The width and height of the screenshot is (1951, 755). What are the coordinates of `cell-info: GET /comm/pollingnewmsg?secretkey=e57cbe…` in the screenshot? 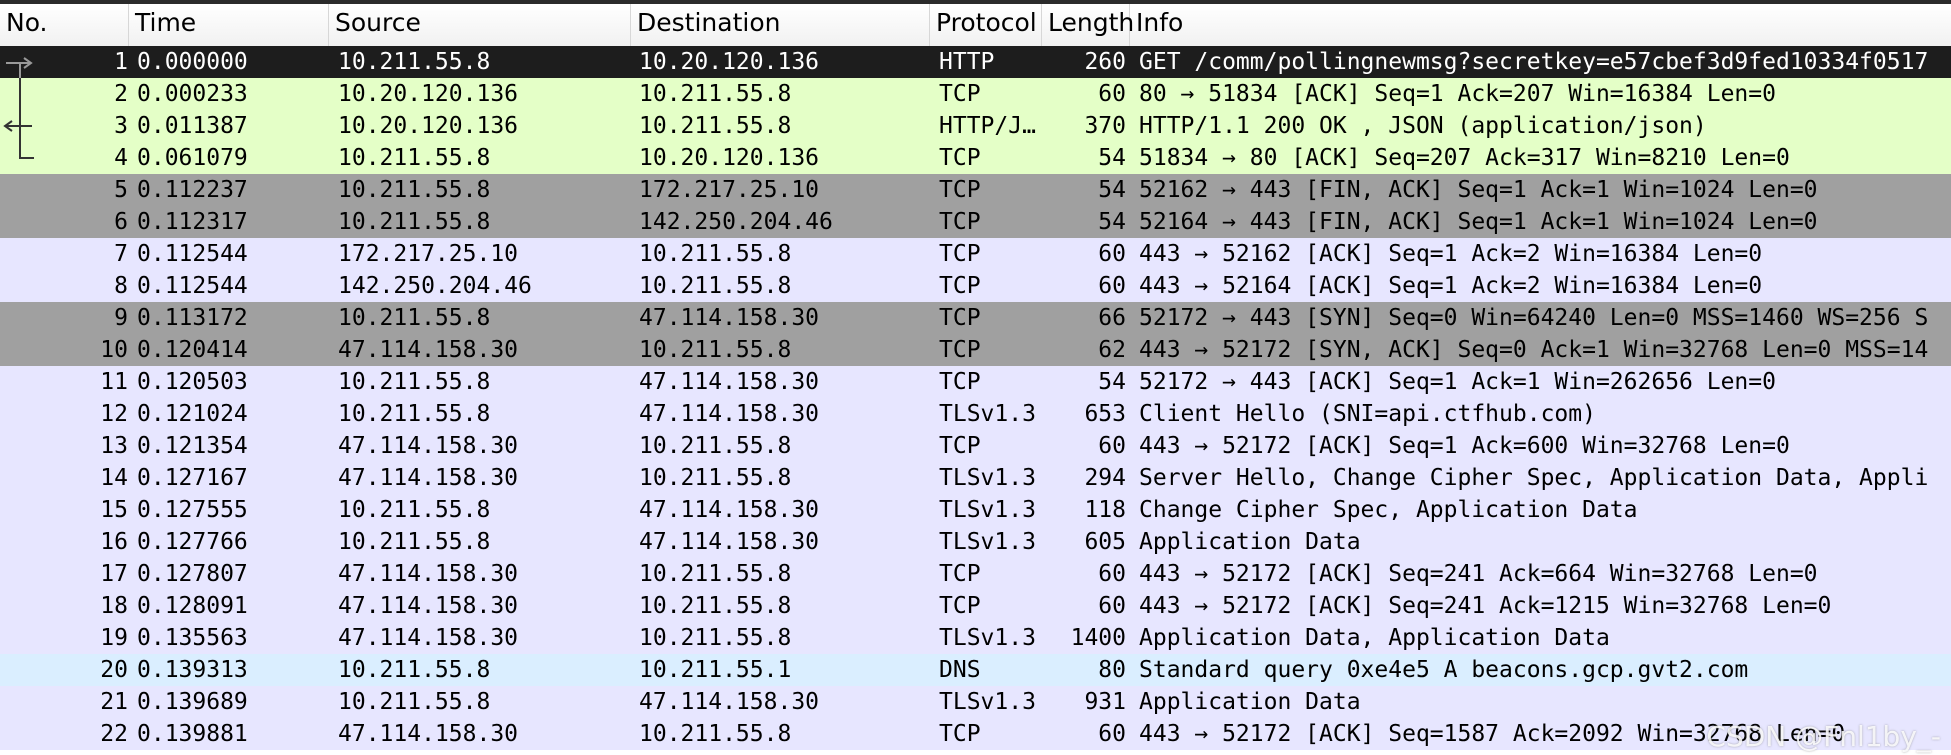 It's located at (1534, 62).